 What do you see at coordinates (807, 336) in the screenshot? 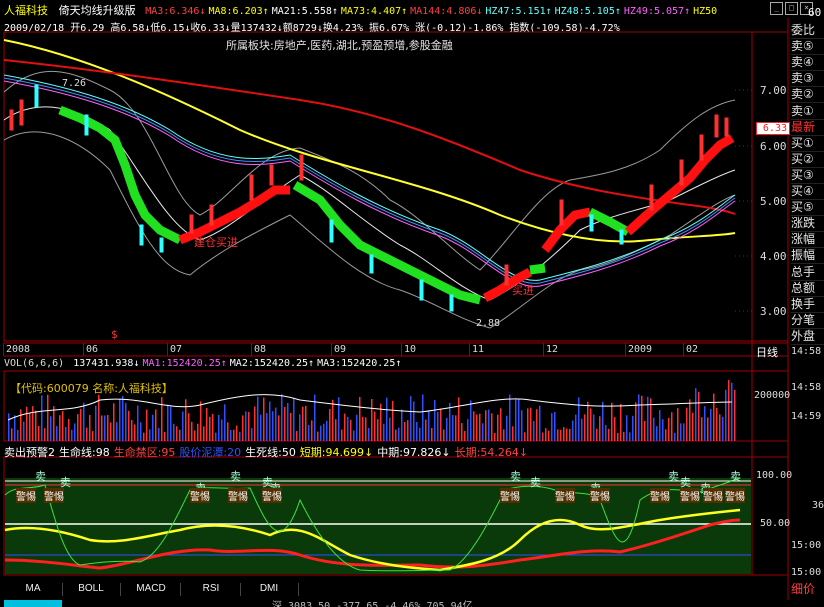
I see `quote-field-label: 外盘` at bounding box center [807, 336].